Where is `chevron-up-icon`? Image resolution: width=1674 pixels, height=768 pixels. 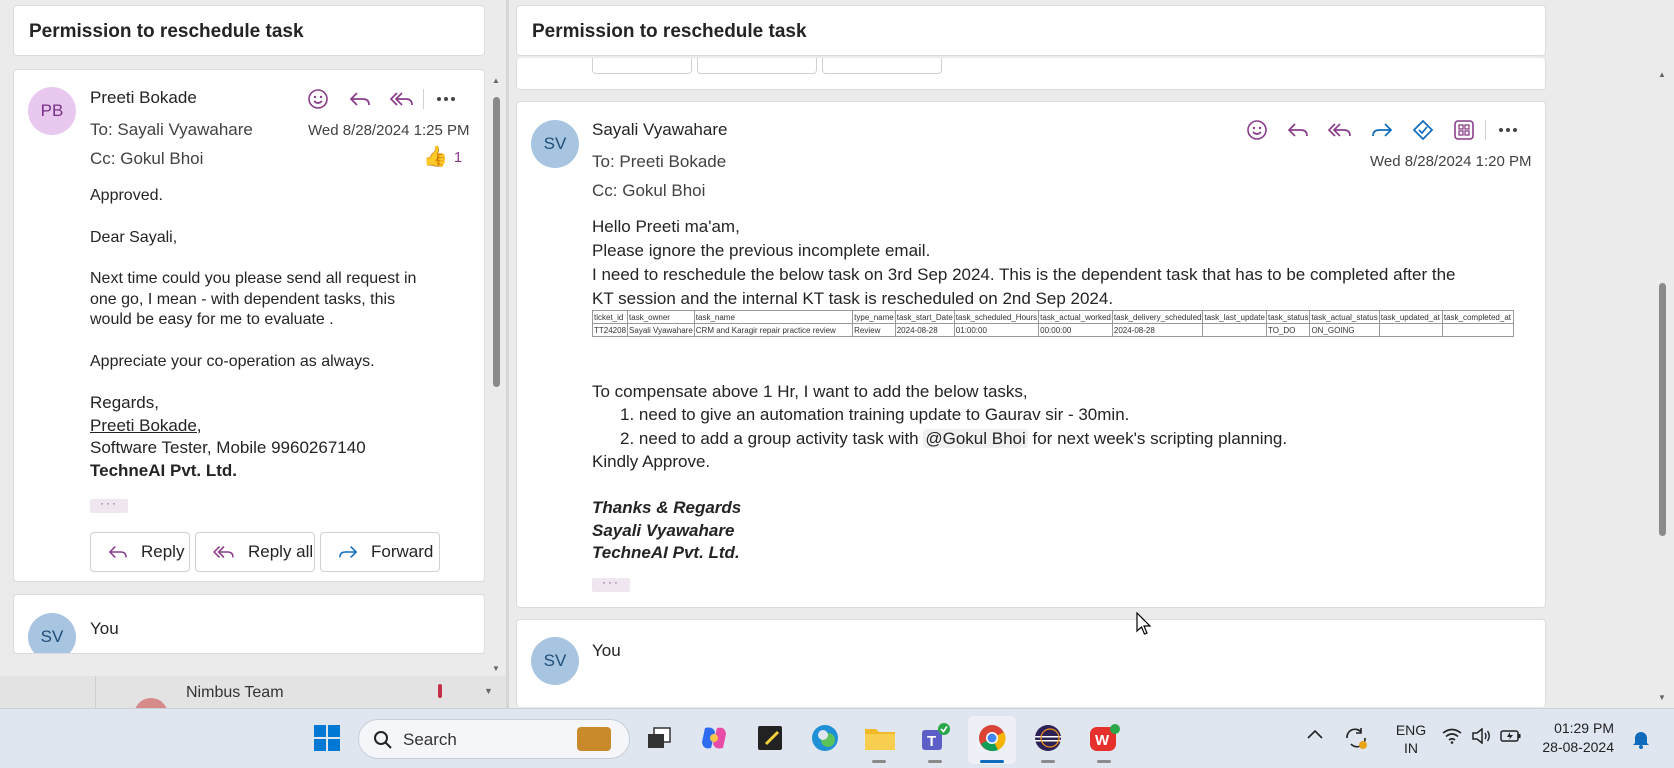
chevron-up-icon is located at coordinates (1315, 734).